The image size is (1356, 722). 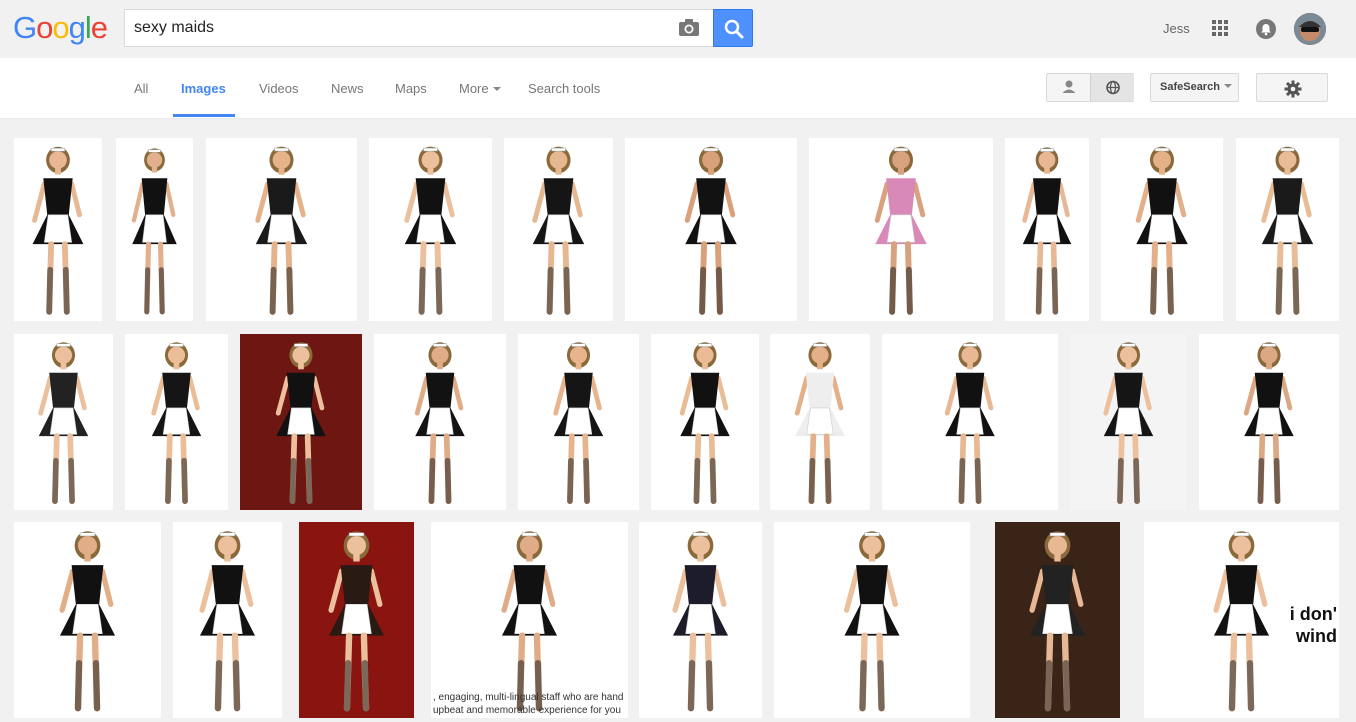 What do you see at coordinates (1313, 614) in the screenshot?
I see `thumbnail-caption-text: i don'` at bounding box center [1313, 614].